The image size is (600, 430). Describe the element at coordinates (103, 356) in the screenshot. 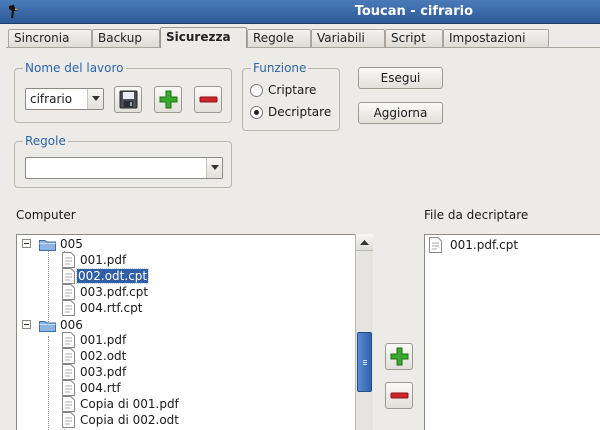

I see `tree-label: 002.odt` at that location.